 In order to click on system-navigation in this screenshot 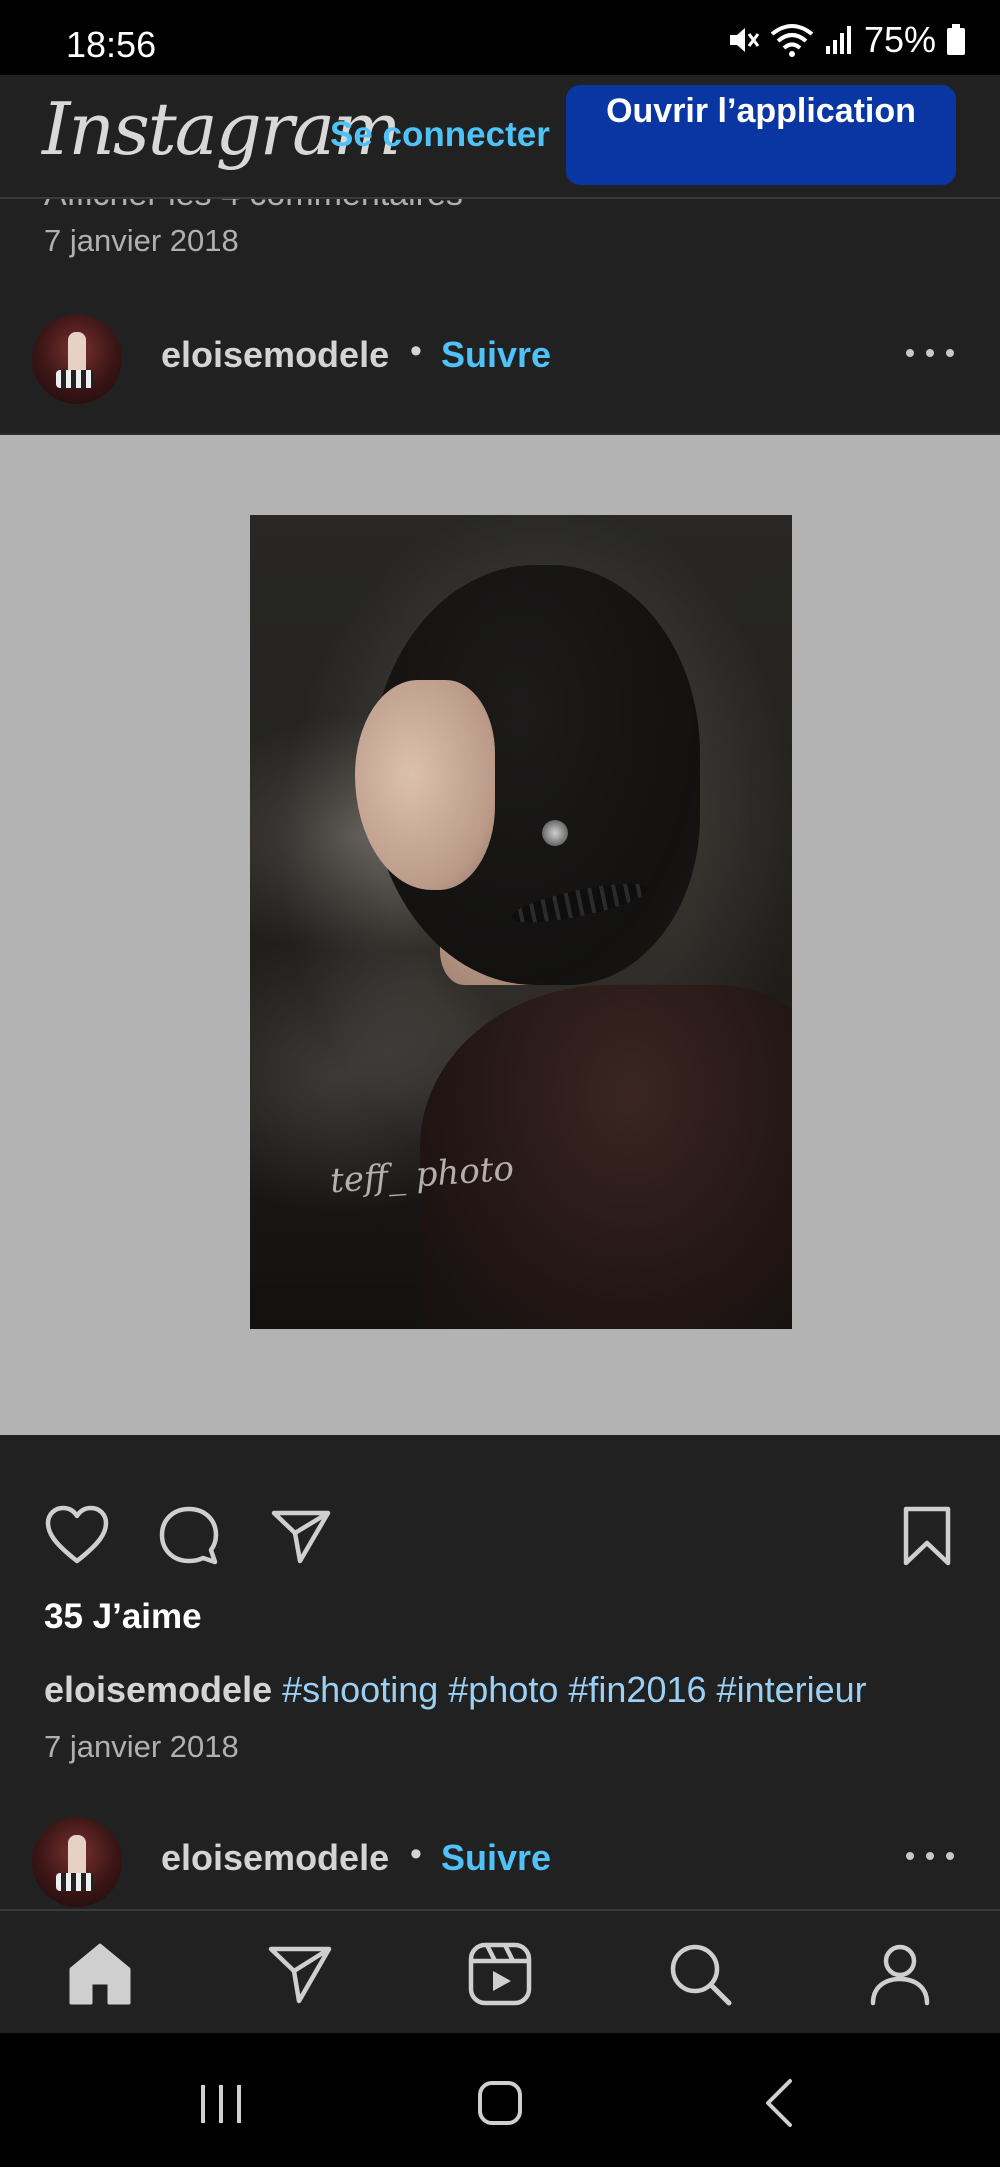, I will do `click(500, 2100)`.